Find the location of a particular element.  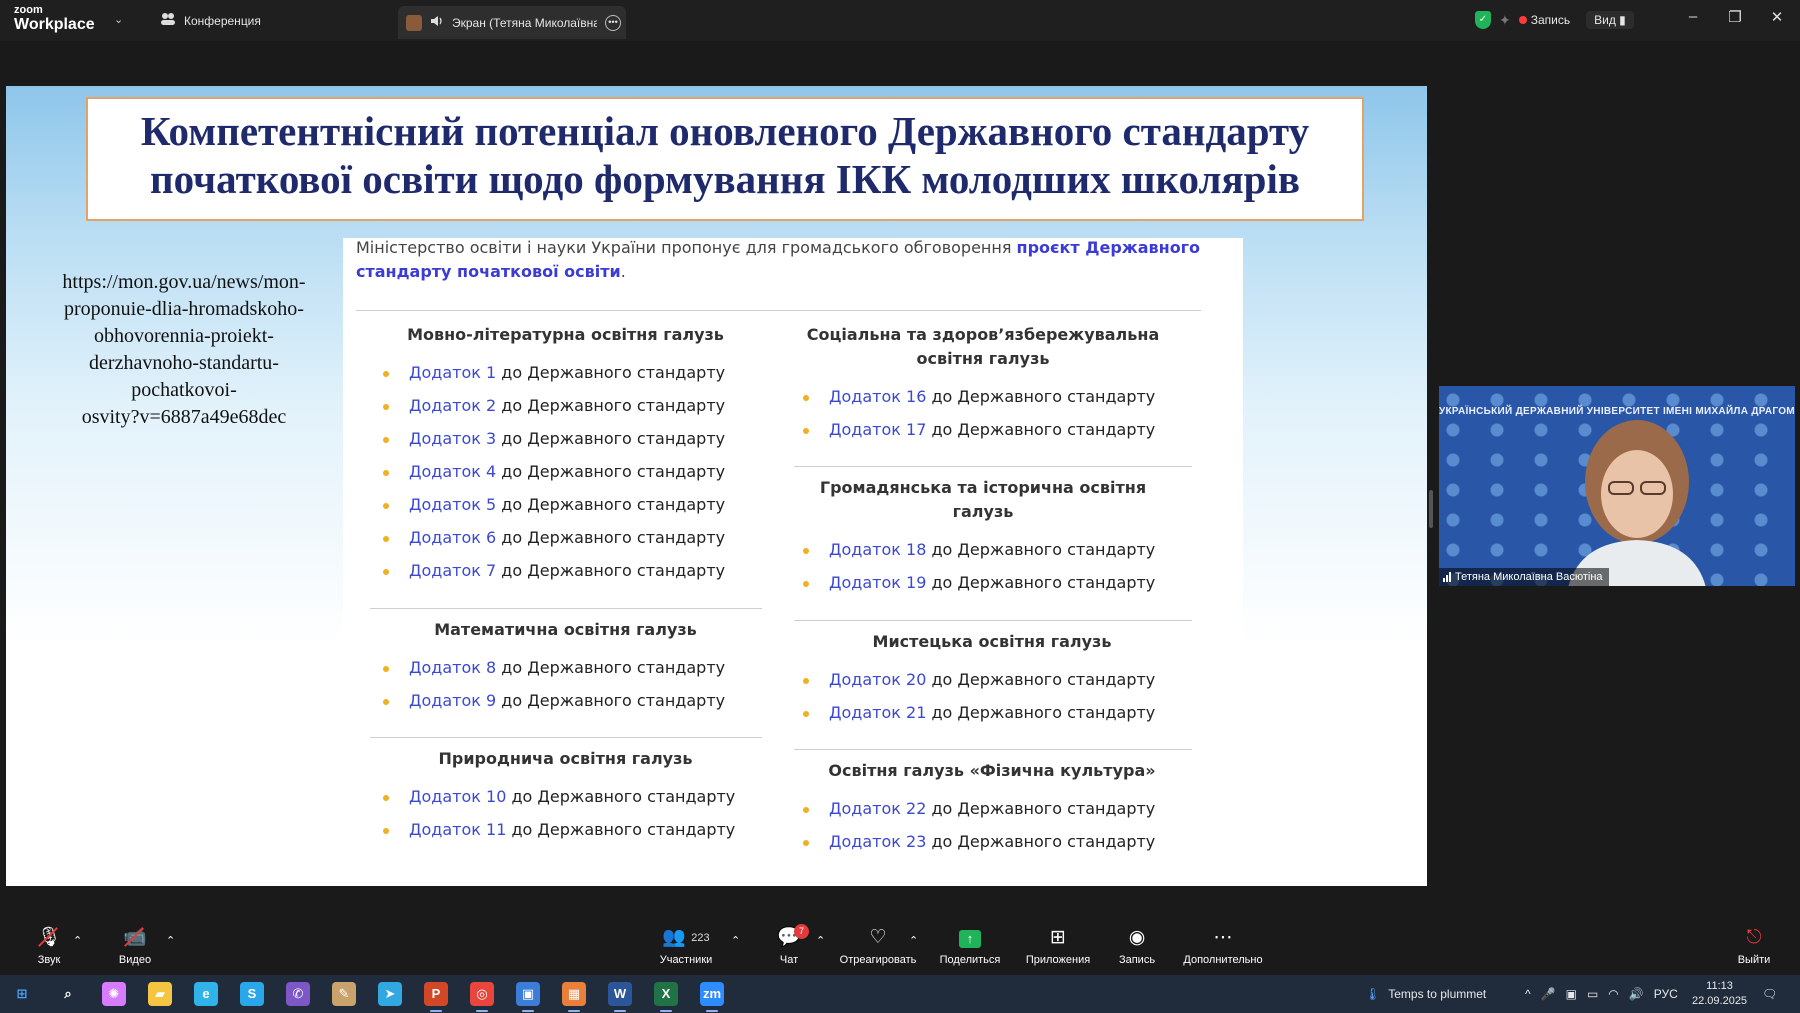

skype-icon: S is located at coordinates (252, 994).